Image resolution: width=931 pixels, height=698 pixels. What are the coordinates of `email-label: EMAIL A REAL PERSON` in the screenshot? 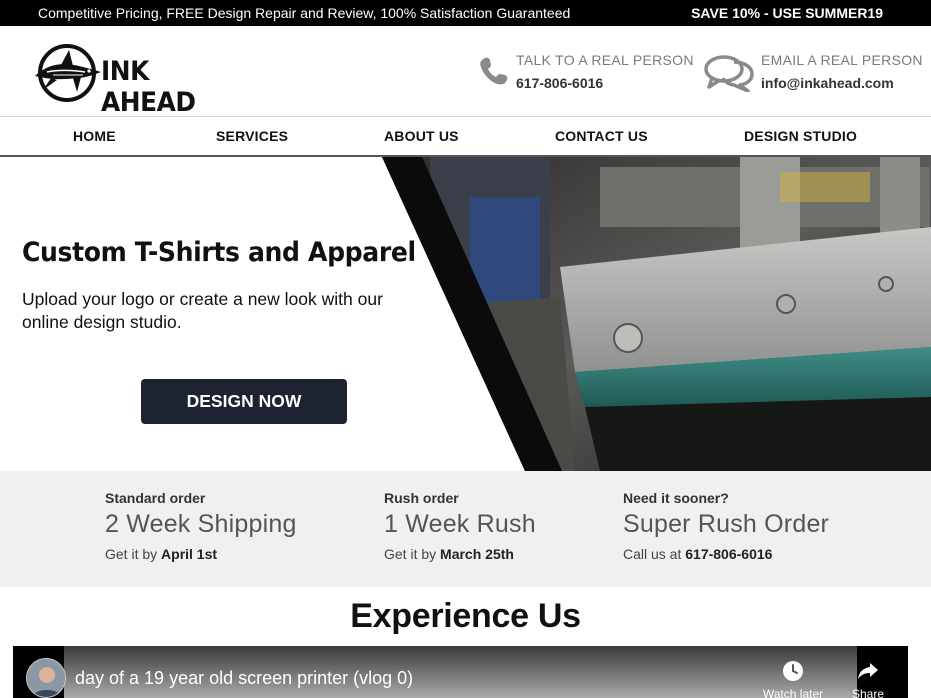 It's located at (842, 60).